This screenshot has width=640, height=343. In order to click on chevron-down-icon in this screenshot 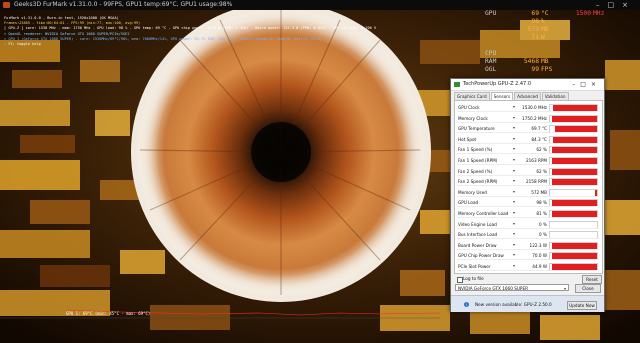, I will do `click(565, 288)`.